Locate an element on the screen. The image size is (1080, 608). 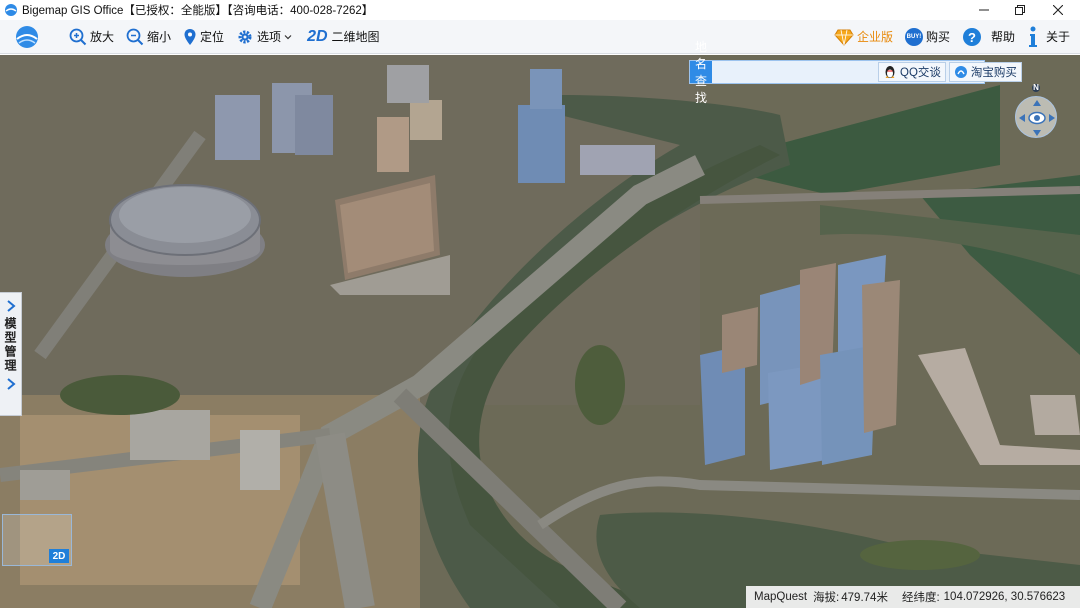
options-button: 选项 is located at coordinates (265, 37).